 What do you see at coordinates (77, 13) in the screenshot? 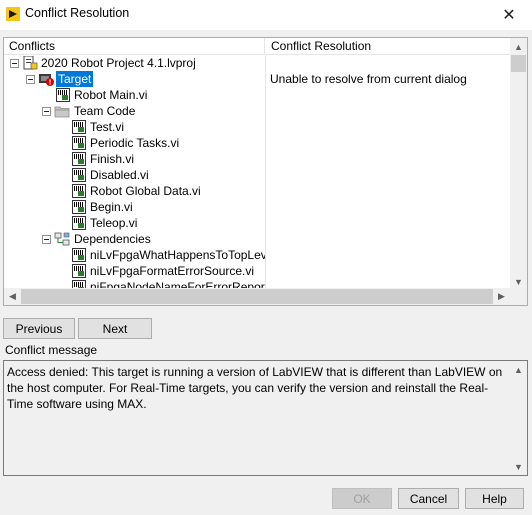
I see `window-title: Conflict Resolution` at bounding box center [77, 13].